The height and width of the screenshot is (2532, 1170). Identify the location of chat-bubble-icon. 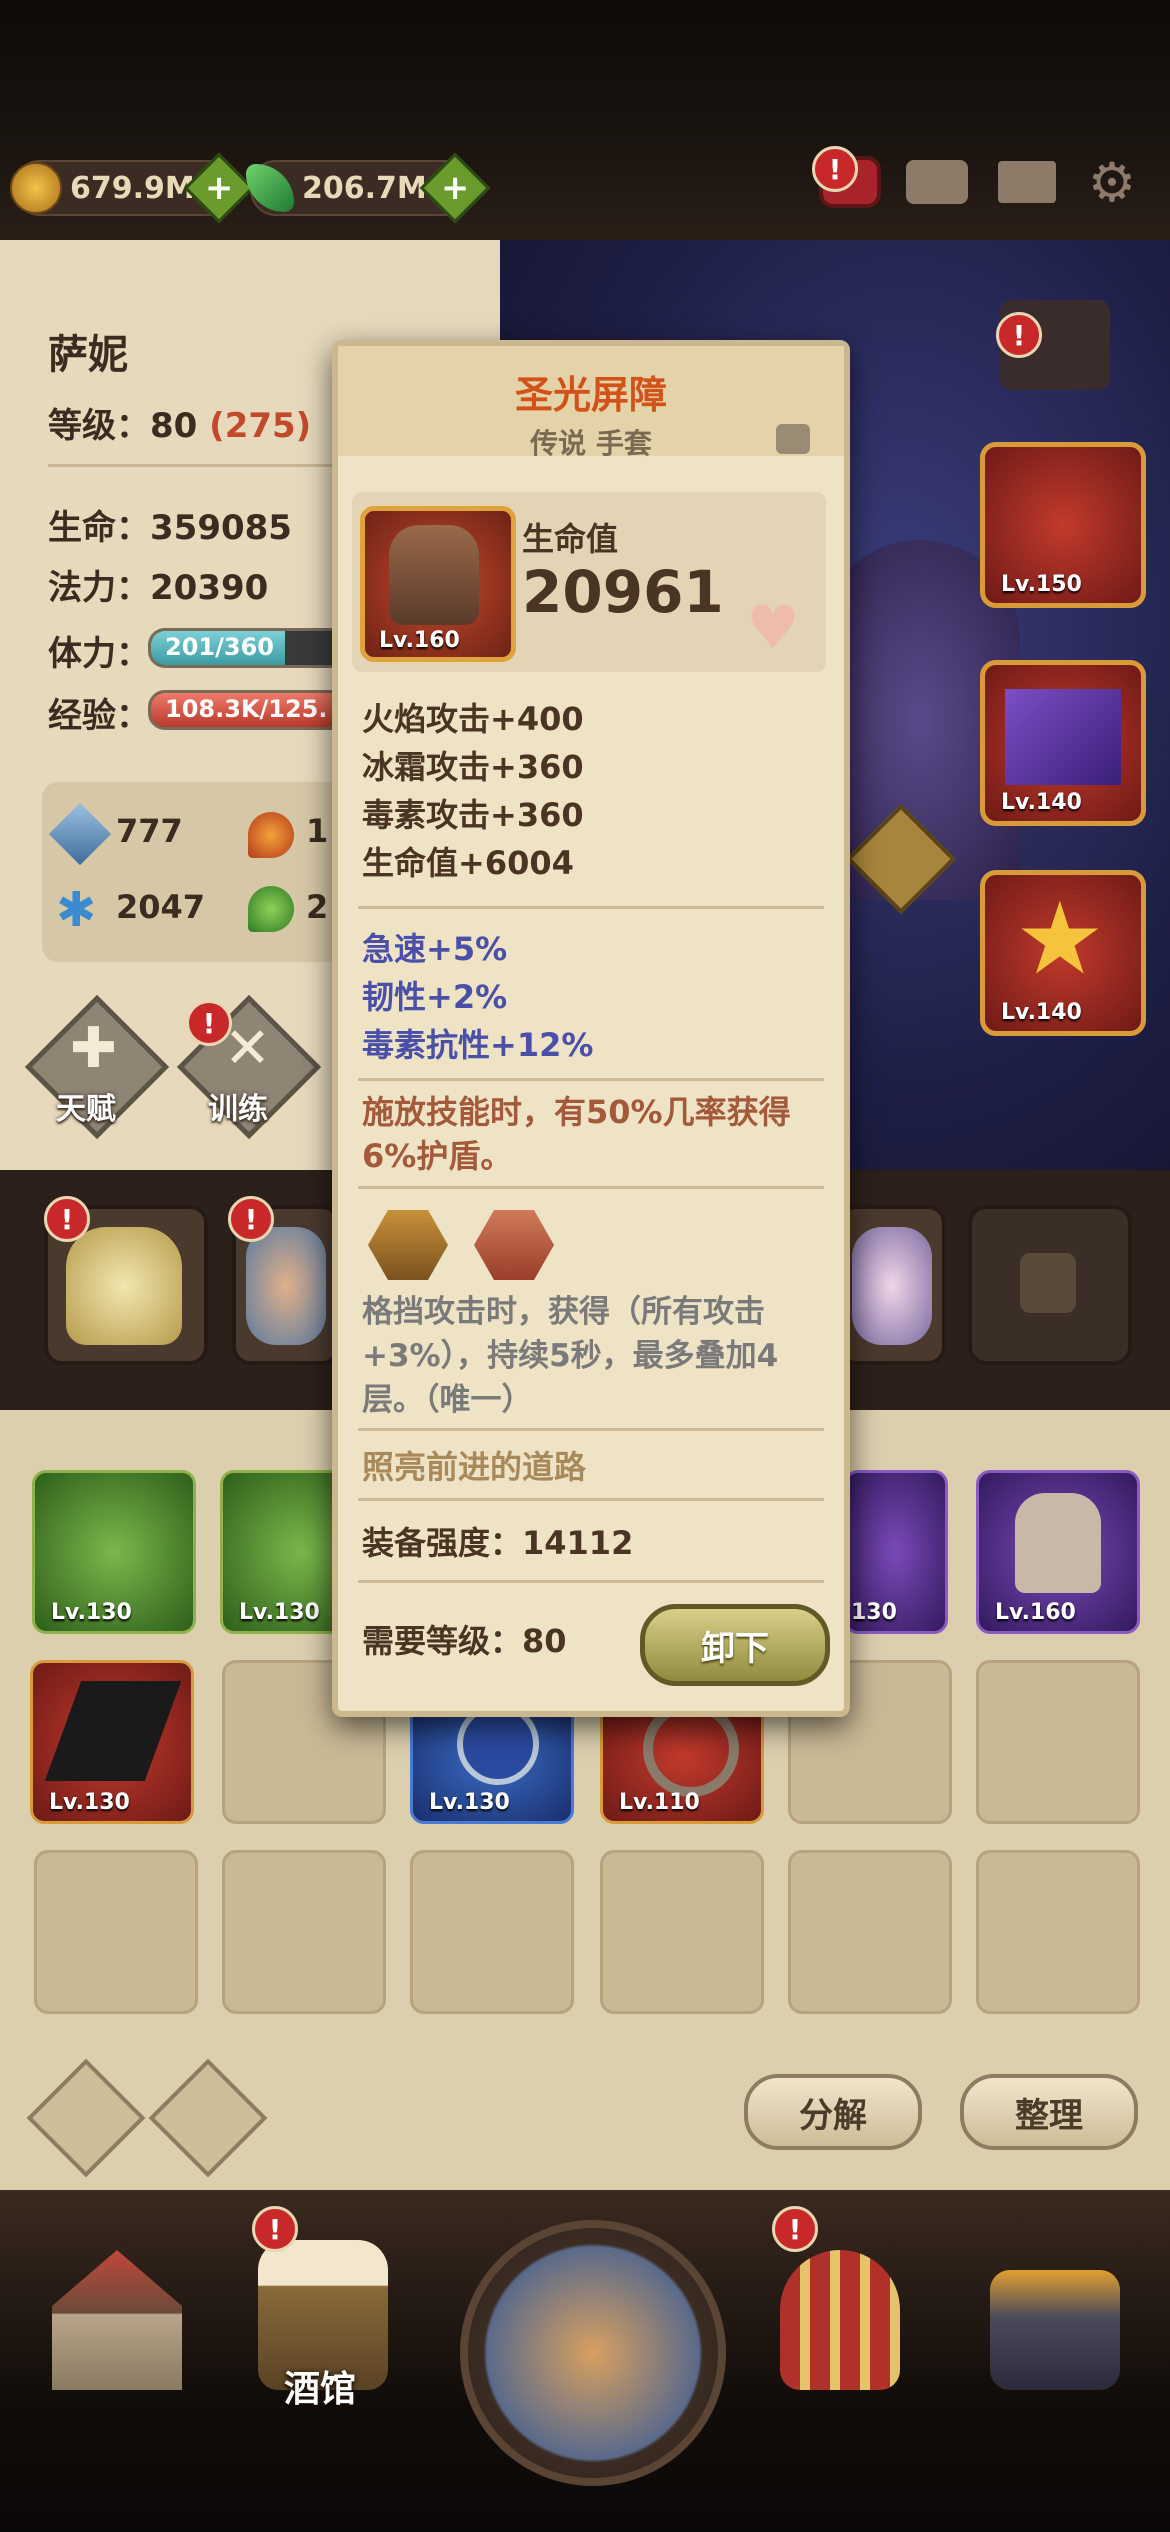
(937, 182).